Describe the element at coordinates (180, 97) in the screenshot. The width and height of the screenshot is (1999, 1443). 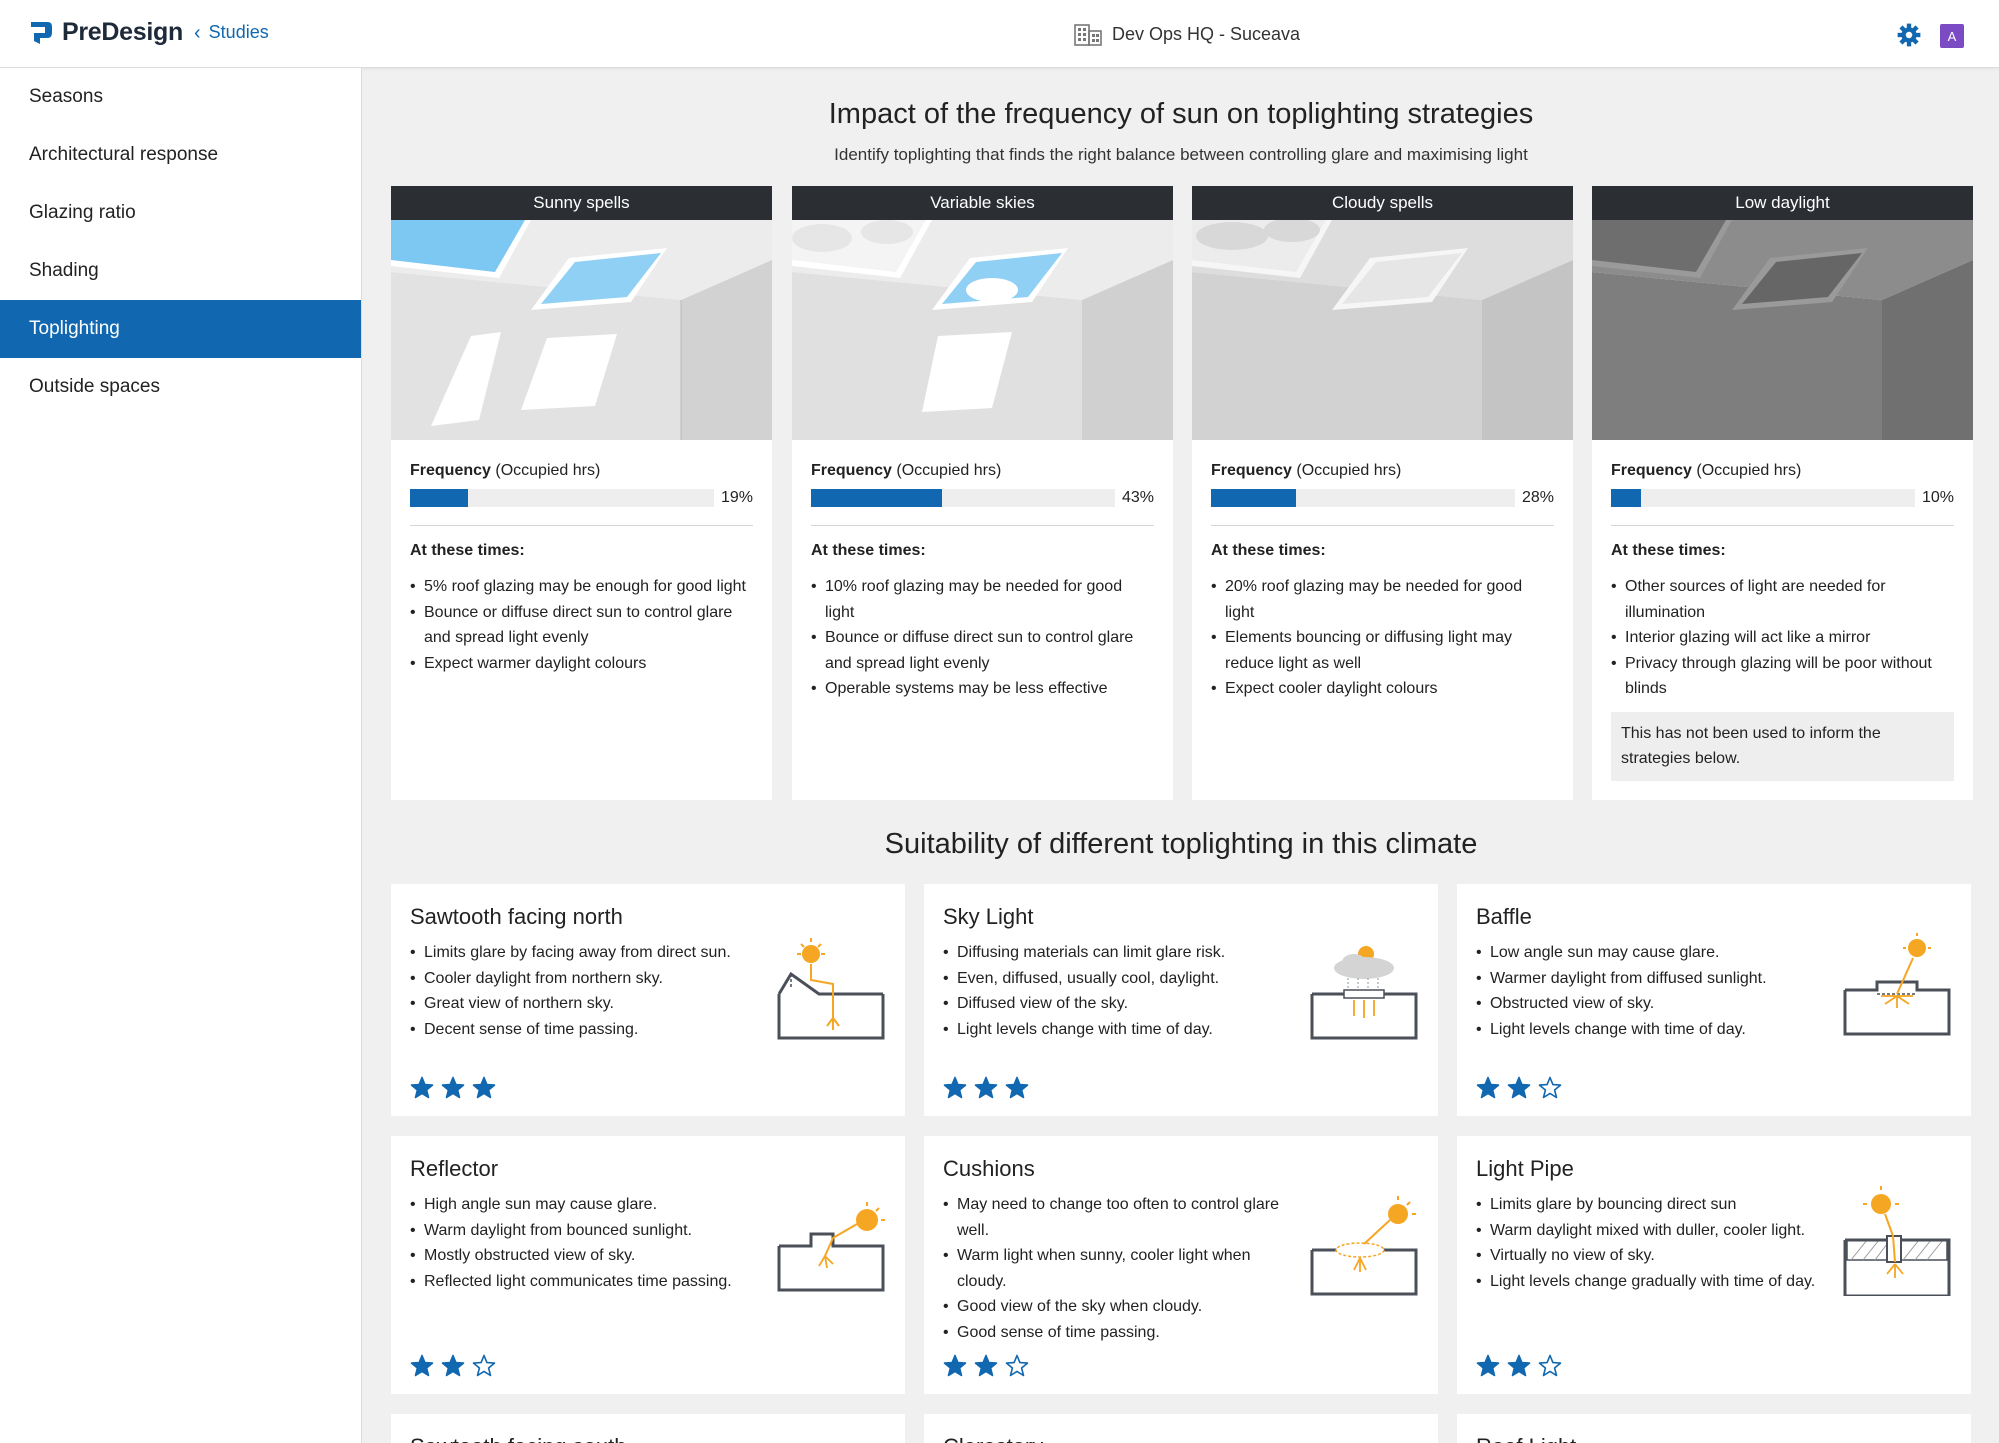
I see `sidebar-item-seasons: Seasons` at that location.